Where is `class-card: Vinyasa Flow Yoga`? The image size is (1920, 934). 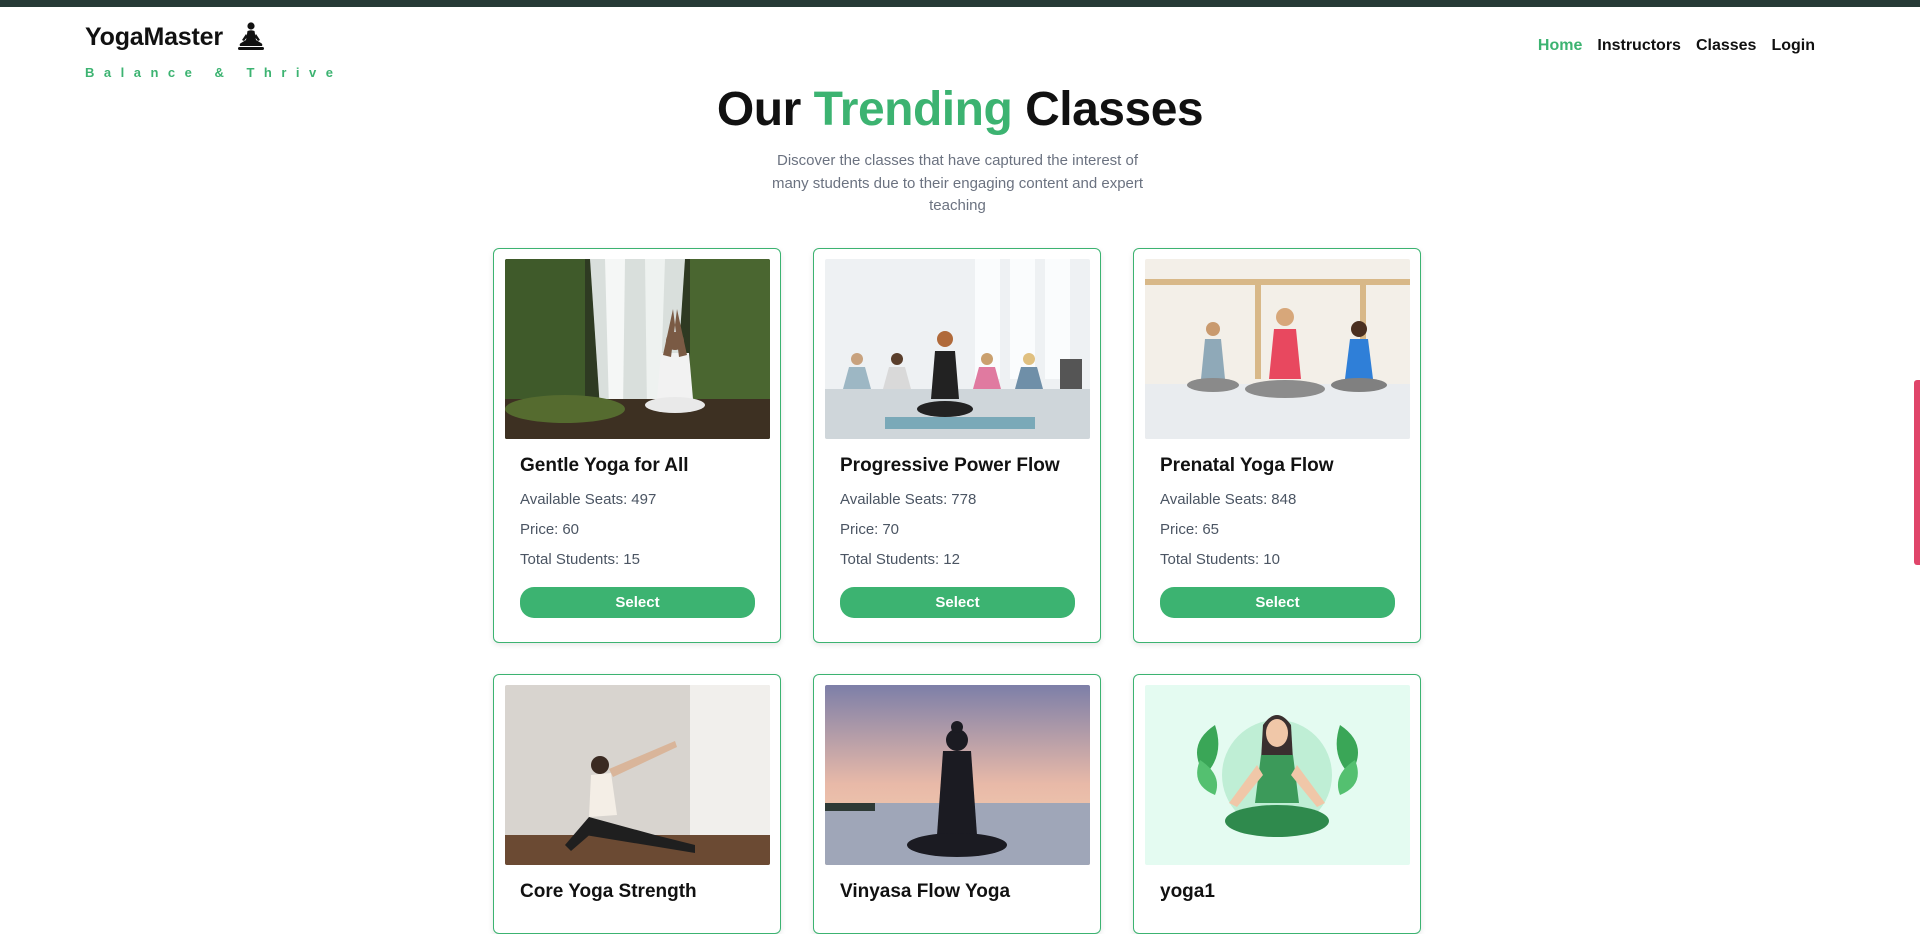
class-card: Vinyasa Flow Yoga is located at coordinates (957, 804).